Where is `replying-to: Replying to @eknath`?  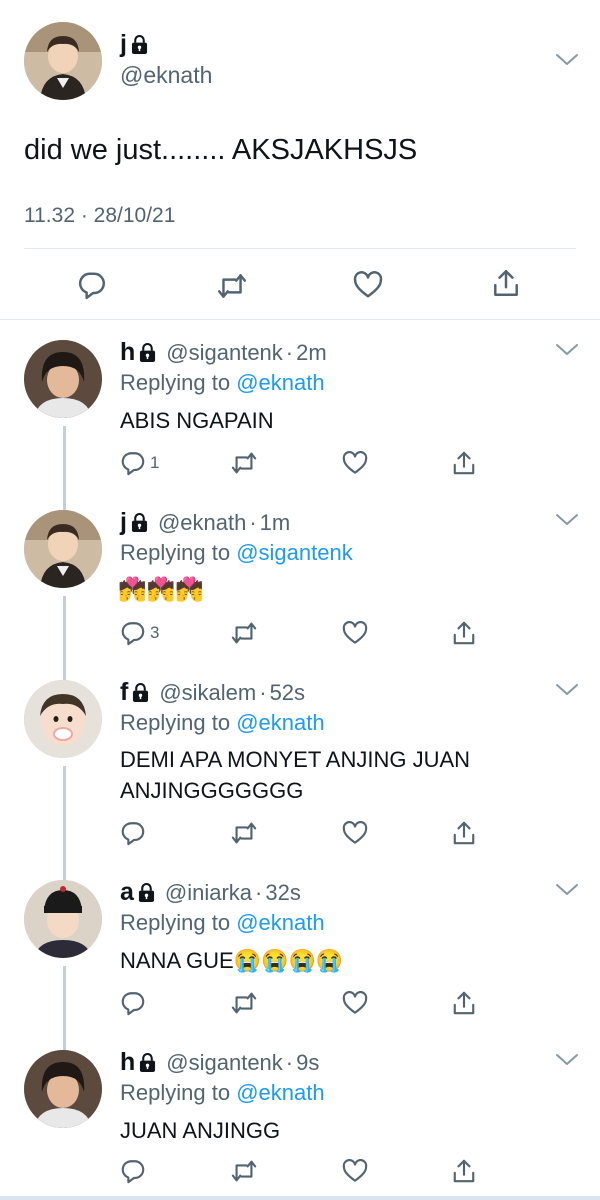
replying-to: Replying to @eknath is located at coordinates (222, 723).